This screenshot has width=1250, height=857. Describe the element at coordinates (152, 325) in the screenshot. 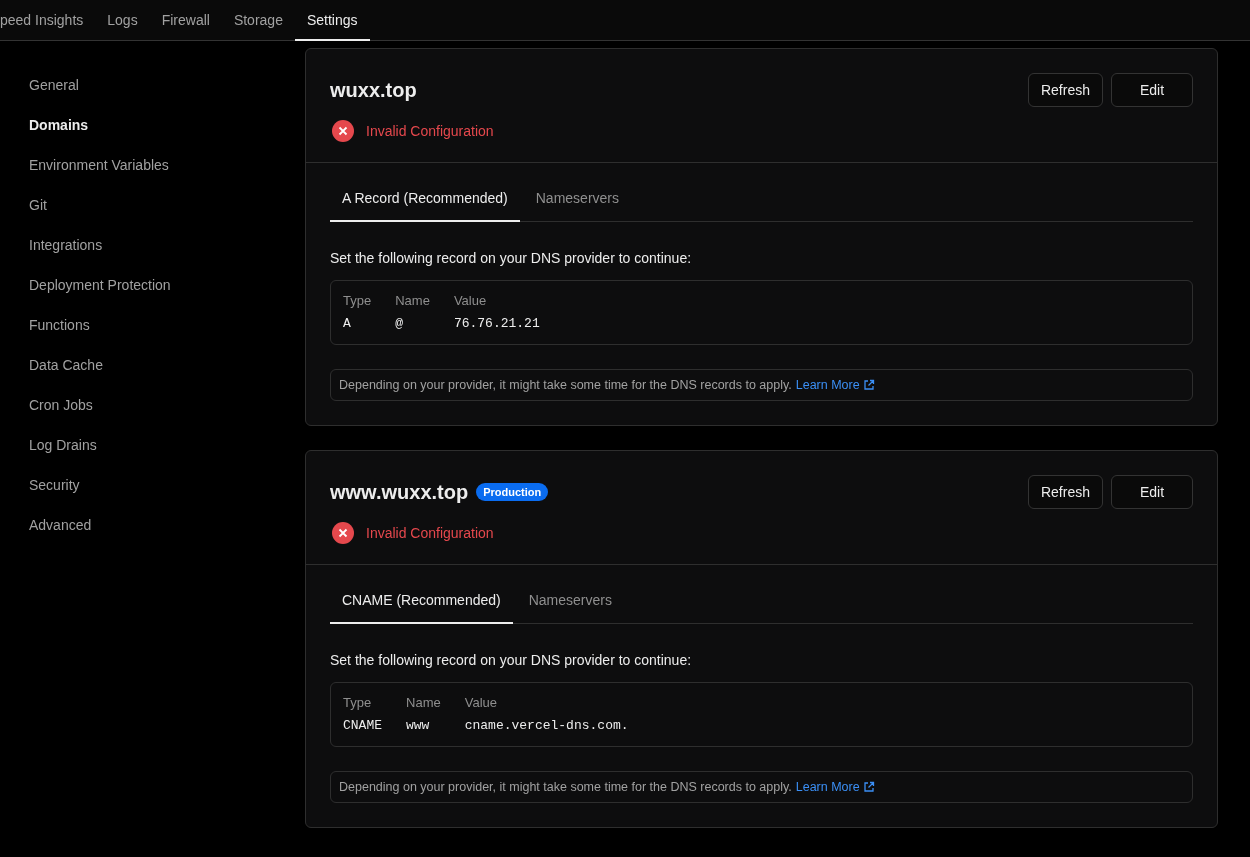

I see `sidebar-item: Functions` at that location.